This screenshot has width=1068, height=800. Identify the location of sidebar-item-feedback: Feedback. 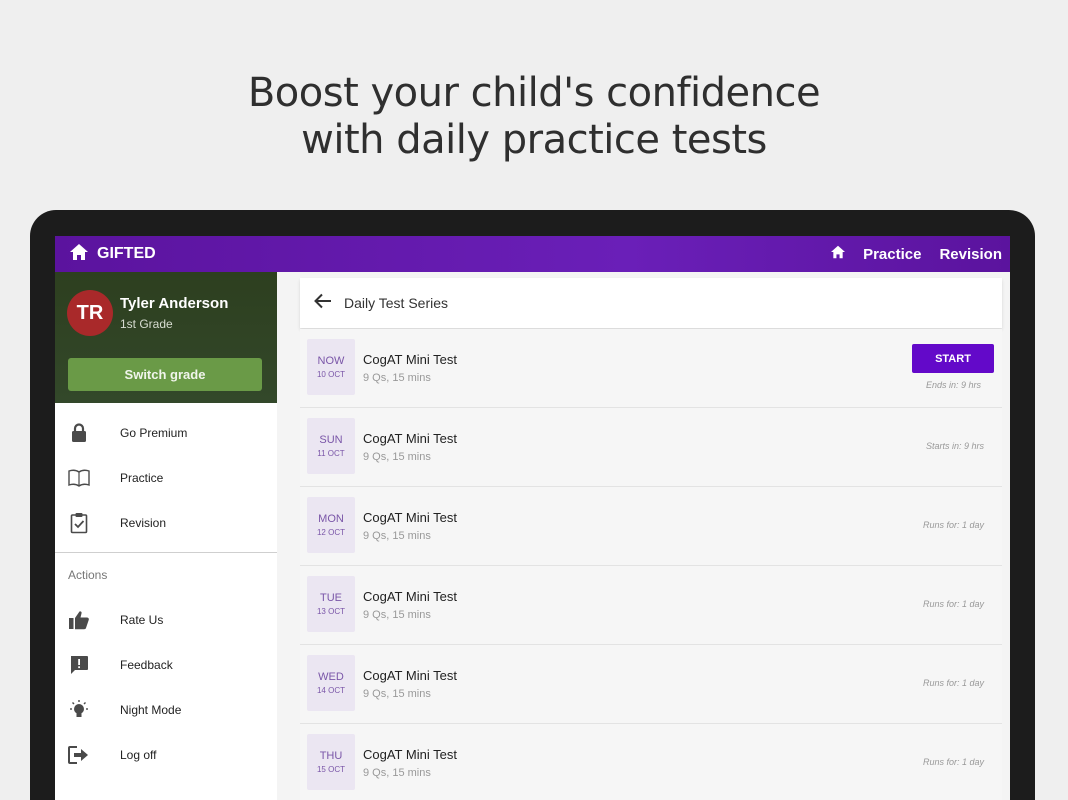
(166, 665).